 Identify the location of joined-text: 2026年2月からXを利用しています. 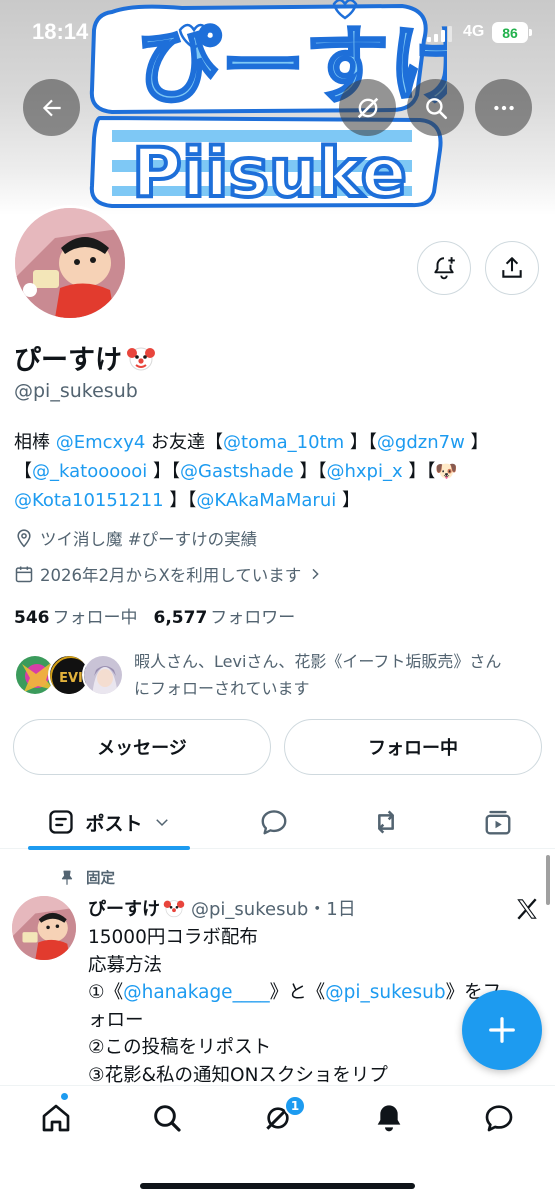
(171, 575).